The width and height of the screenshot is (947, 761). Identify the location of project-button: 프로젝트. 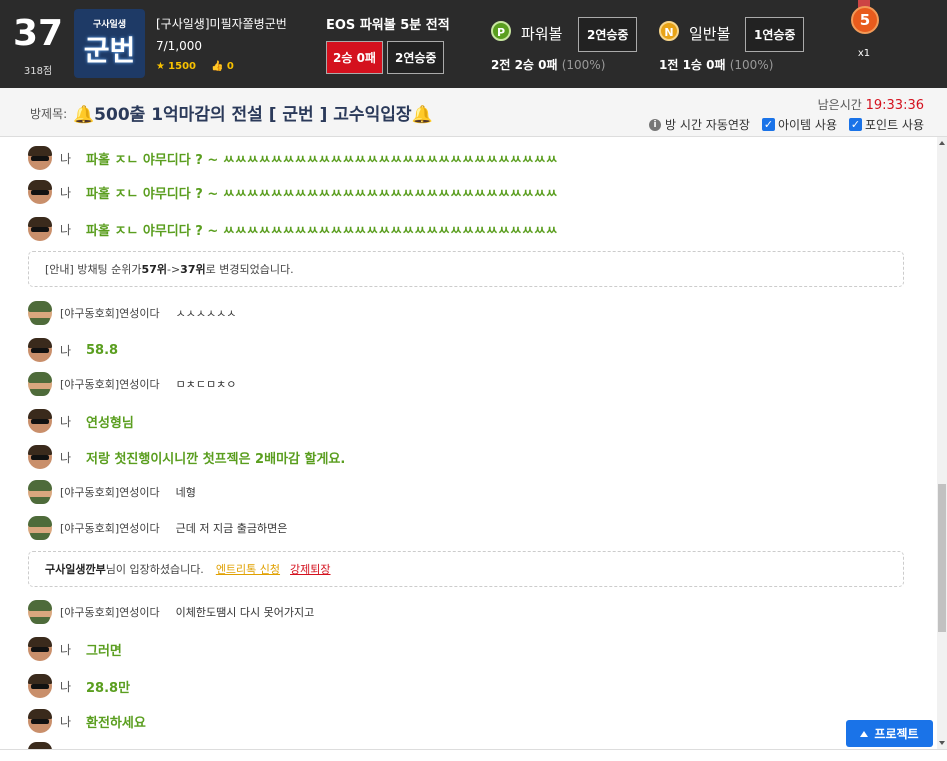
(889, 733).